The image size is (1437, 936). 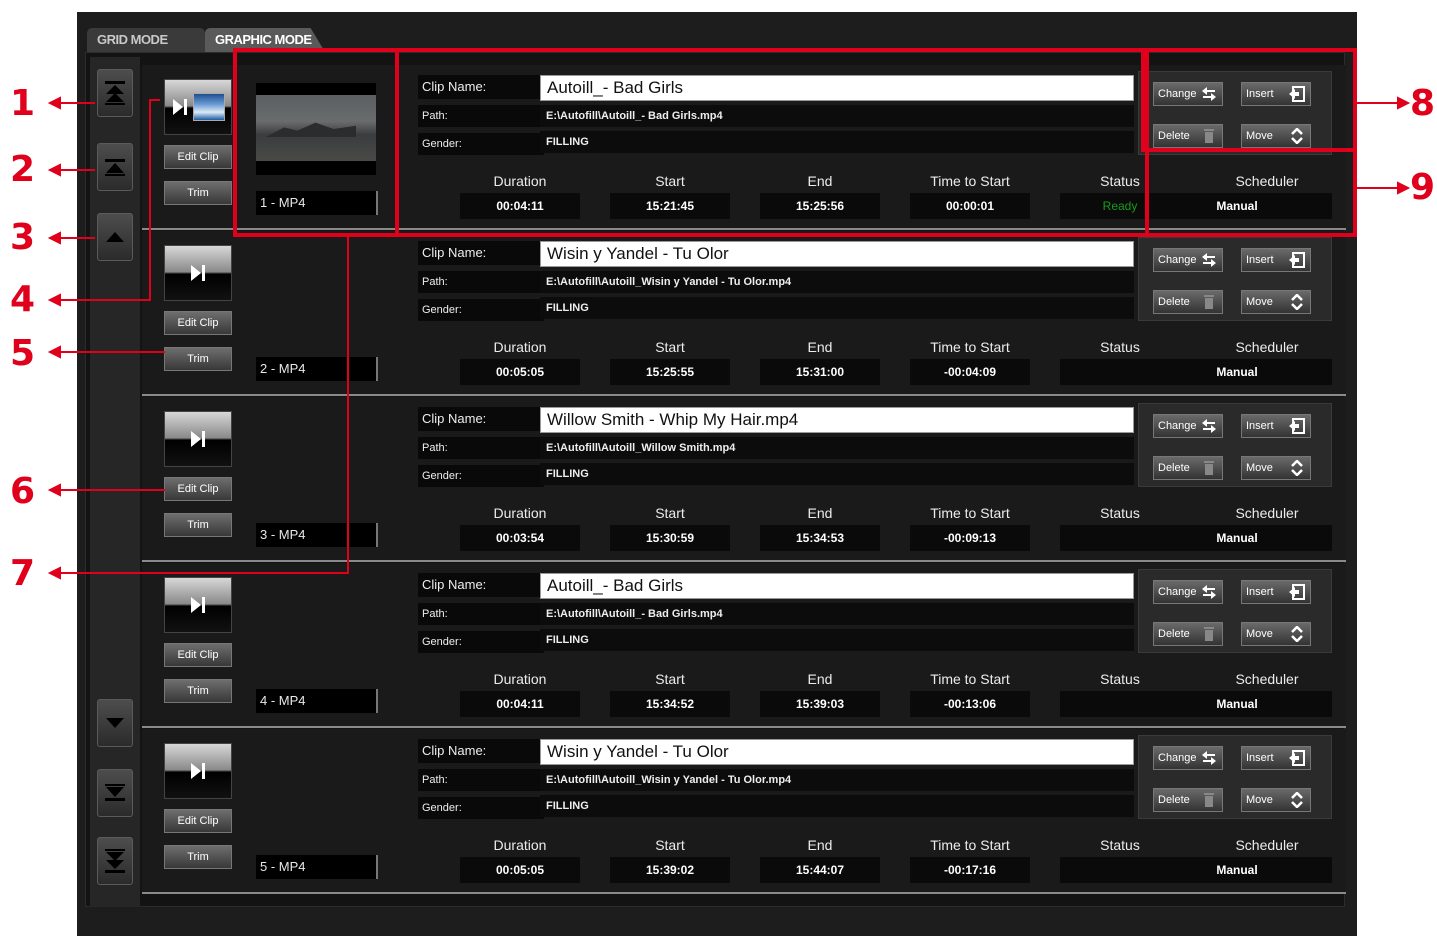 What do you see at coordinates (1174, 136) in the screenshot?
I see `delete-label: Delete` at bounding box center [1174, 136].